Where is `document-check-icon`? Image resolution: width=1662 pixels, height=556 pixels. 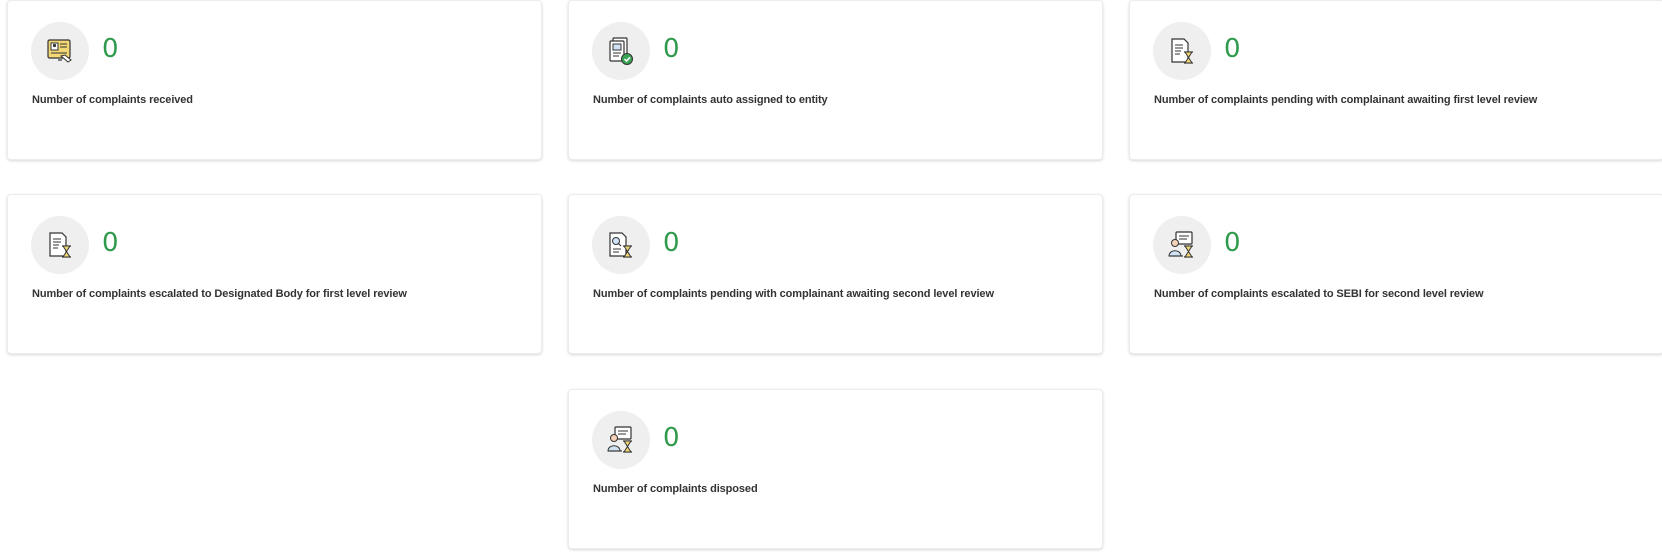
document-check-icon is located at coordinates (621, 51).